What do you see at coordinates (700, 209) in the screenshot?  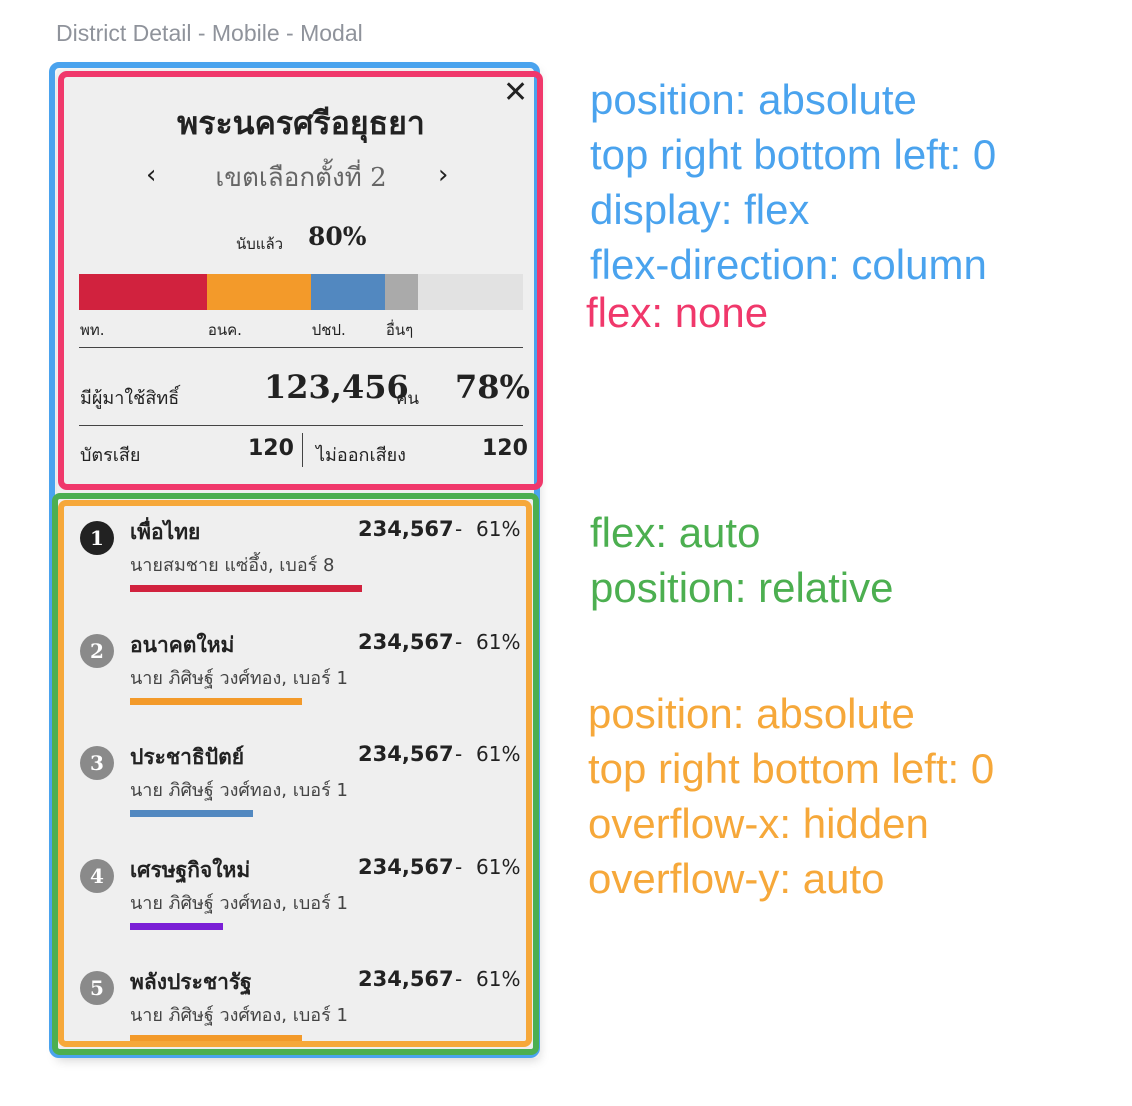 I see `annotation-line: display: flex` at bounding box center [700, 209].